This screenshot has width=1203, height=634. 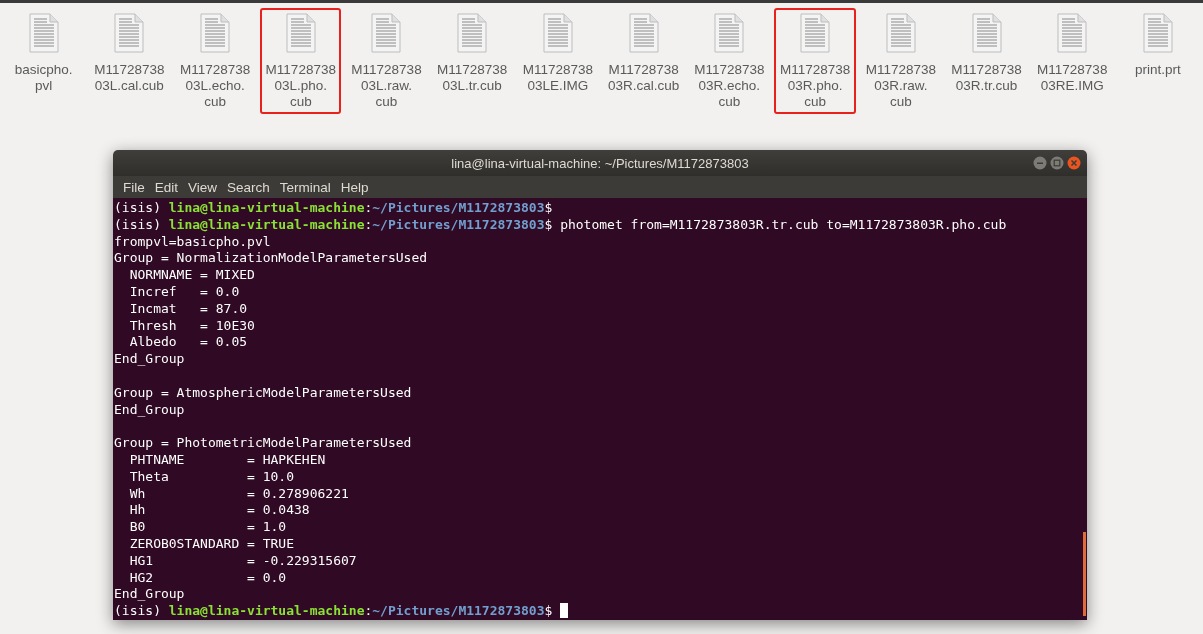 What do you see at coordinates (644, 61) in the screenshot?
I see `document-tile: M11728738 03R.cal.cub` at bounding box center [644, 61].